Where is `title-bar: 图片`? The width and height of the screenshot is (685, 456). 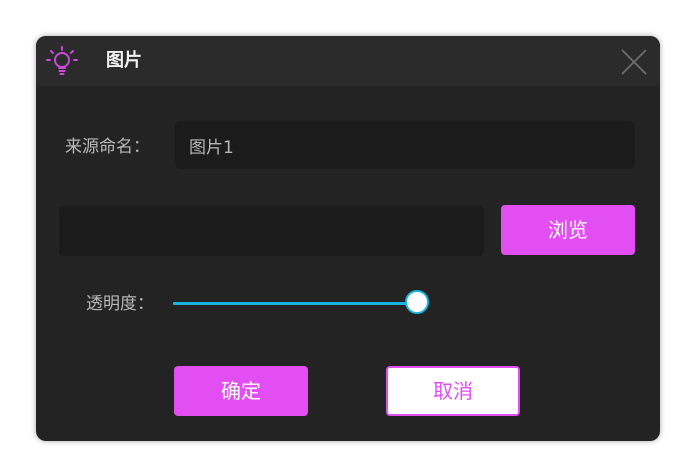
title-bar: 图片 is located at coordinates (348, 61).